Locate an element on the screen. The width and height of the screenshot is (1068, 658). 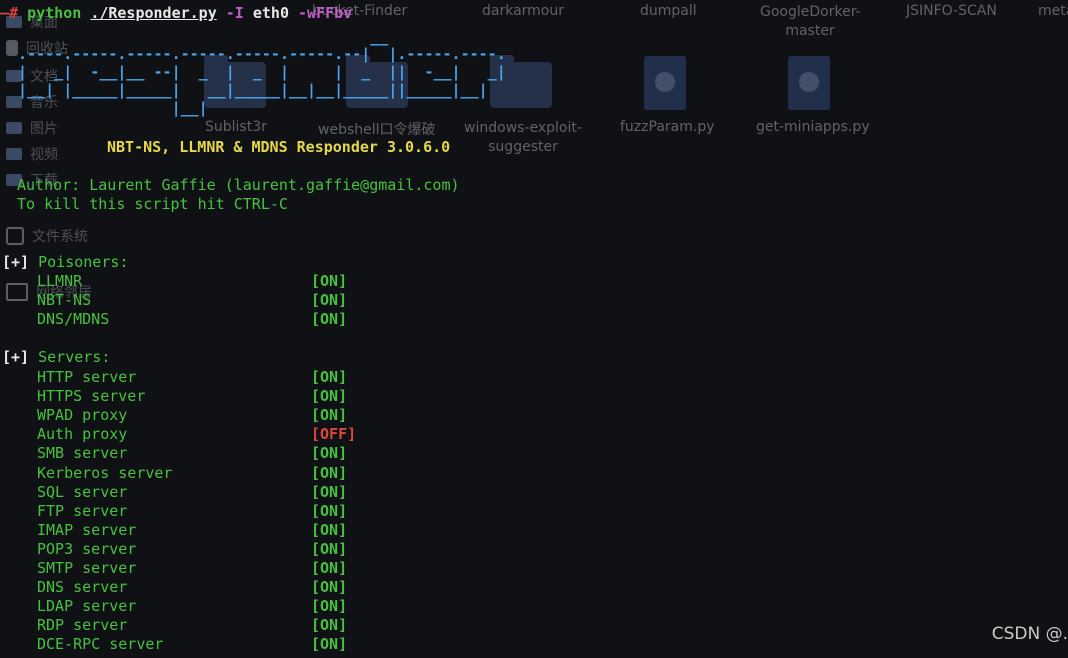
status-row-name: NBT-NS is located at coordinates (64, 300).